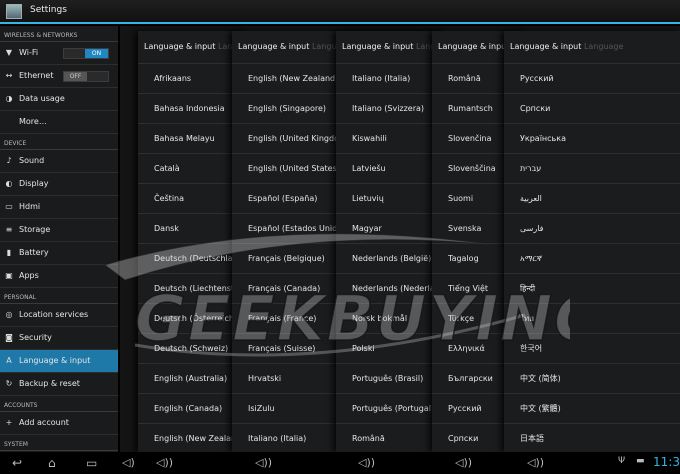 This screenshot has width=680, height=474. Describe the element at coordinates (59, 253) in the screenshot. I see `sidebar-item-battery: ▮ Battery` at that location.